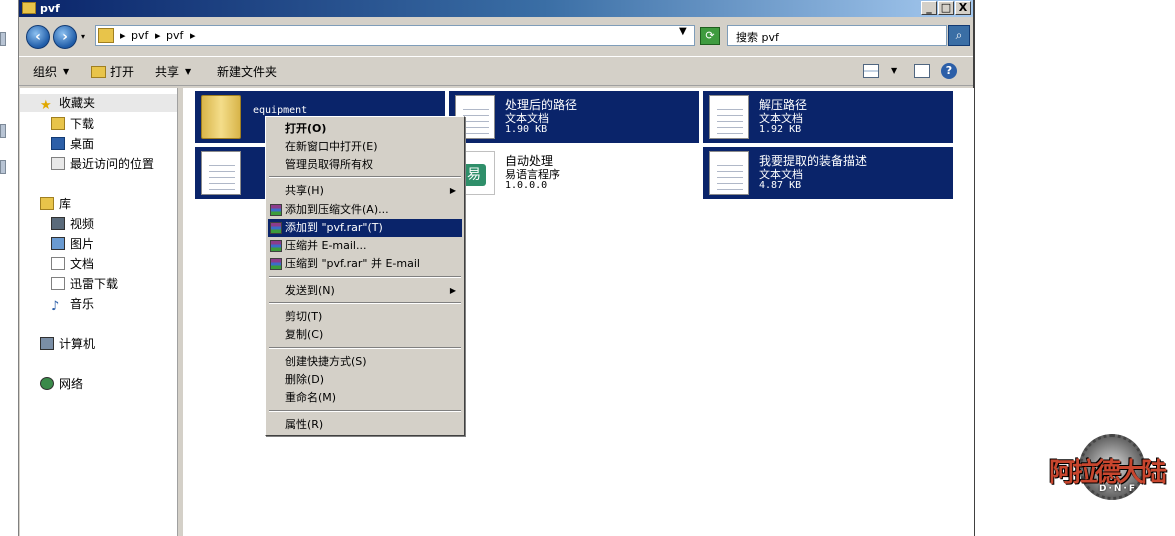  I want to click on organize-button: 组织 ▼, so click(51, 71).